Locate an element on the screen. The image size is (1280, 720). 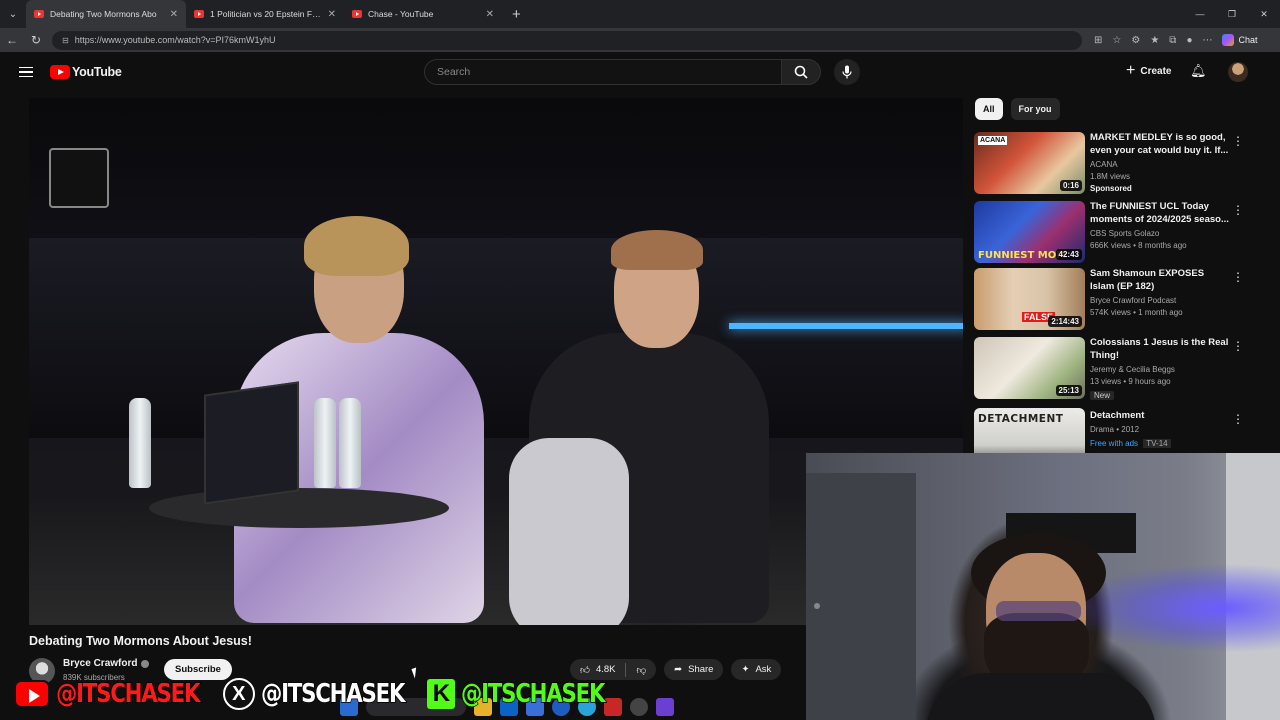
video-thumbnail: FALSE 2:14:43 is located at coordinates (1029, 299).